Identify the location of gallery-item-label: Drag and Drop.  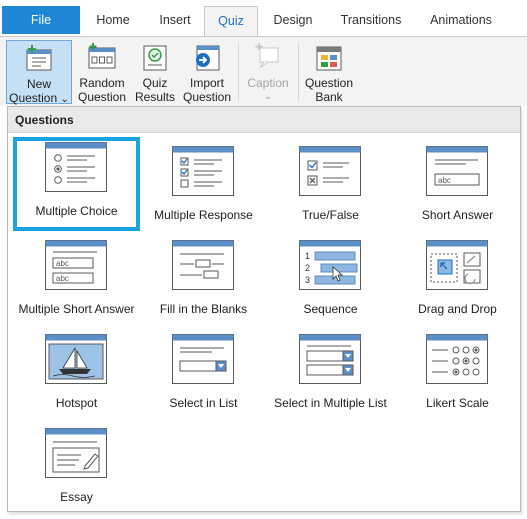
(457, 309).